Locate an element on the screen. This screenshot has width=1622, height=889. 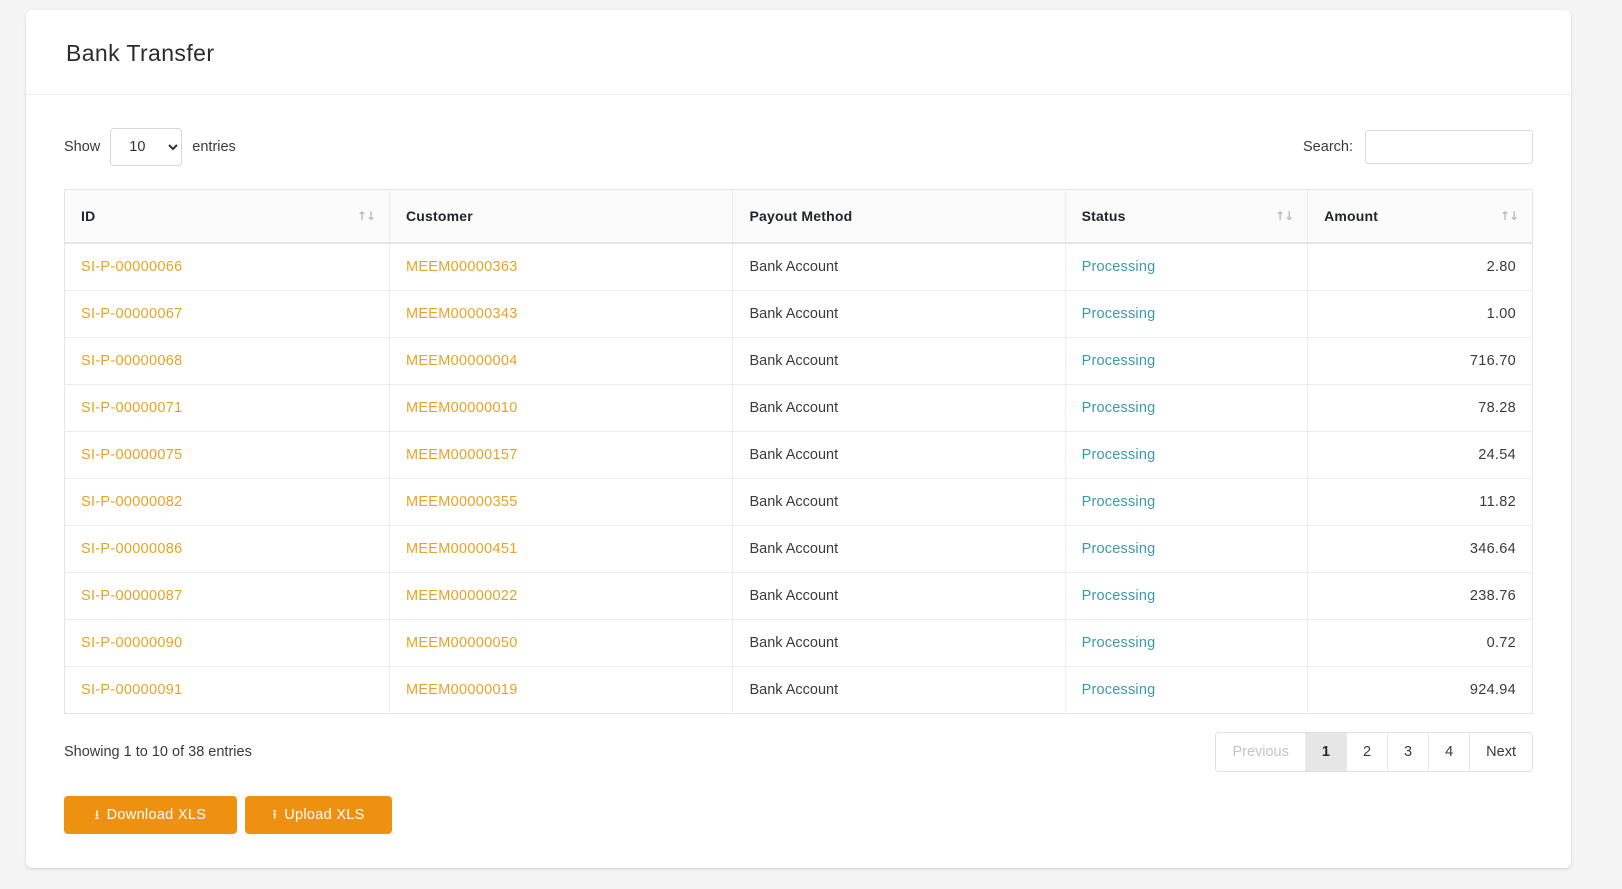
pagination-item-1: 1 is located at coordinates (1326, 752).